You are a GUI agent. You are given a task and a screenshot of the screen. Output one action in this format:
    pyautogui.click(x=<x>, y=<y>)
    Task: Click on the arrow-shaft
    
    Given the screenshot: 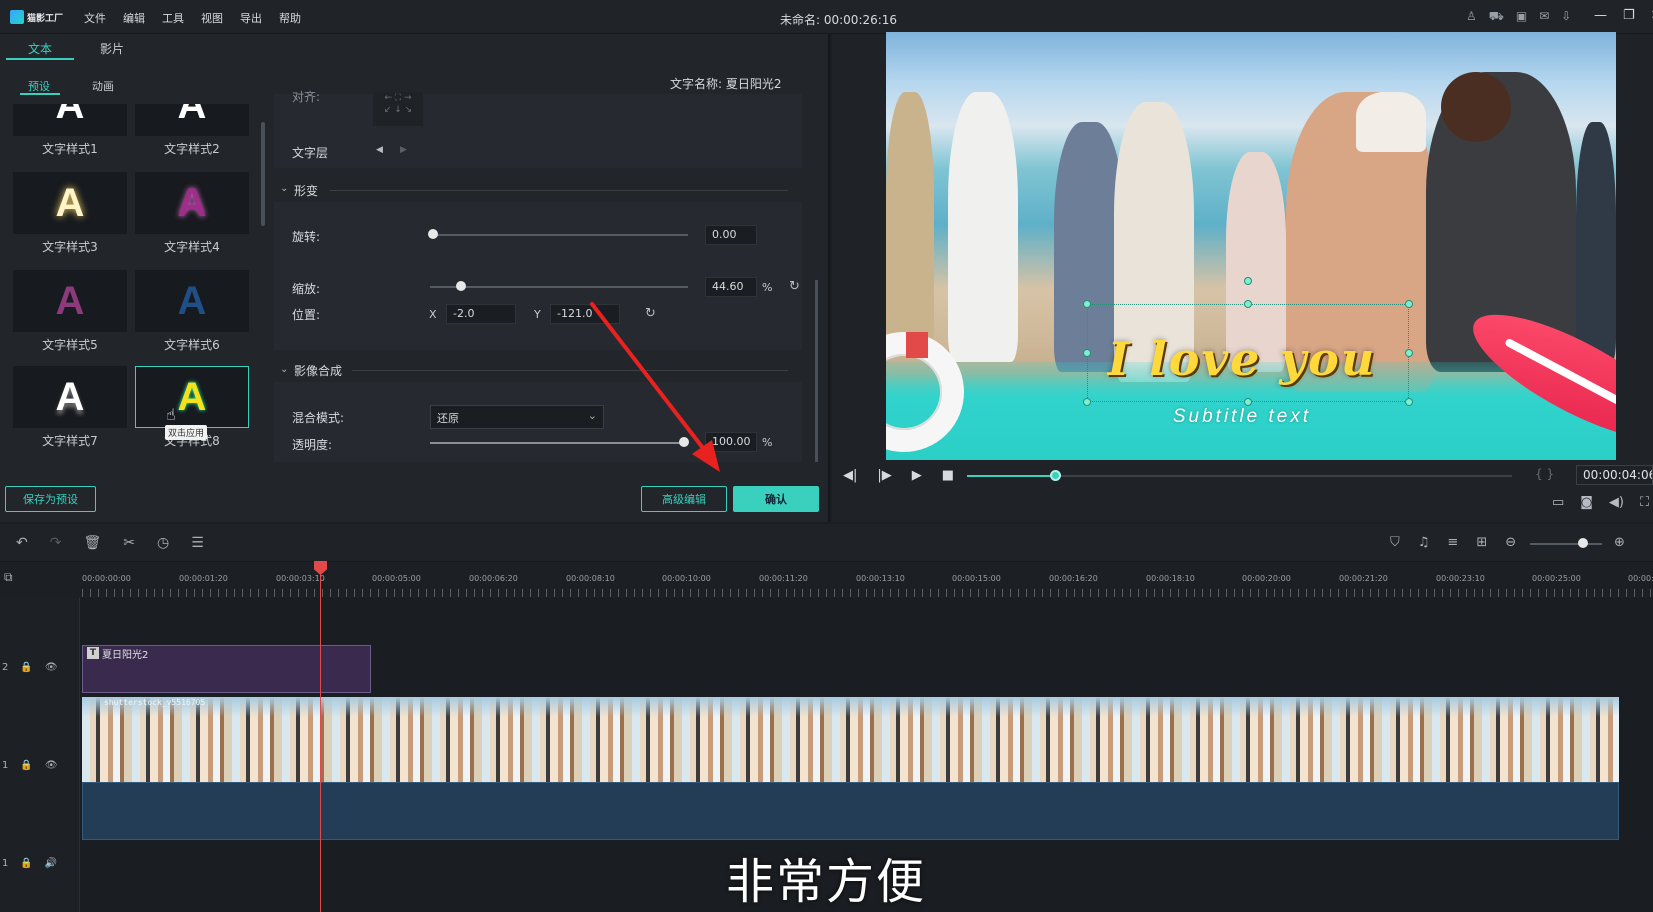 What is the action you would take?
    pyautogui.click(x=649, y=378)
    